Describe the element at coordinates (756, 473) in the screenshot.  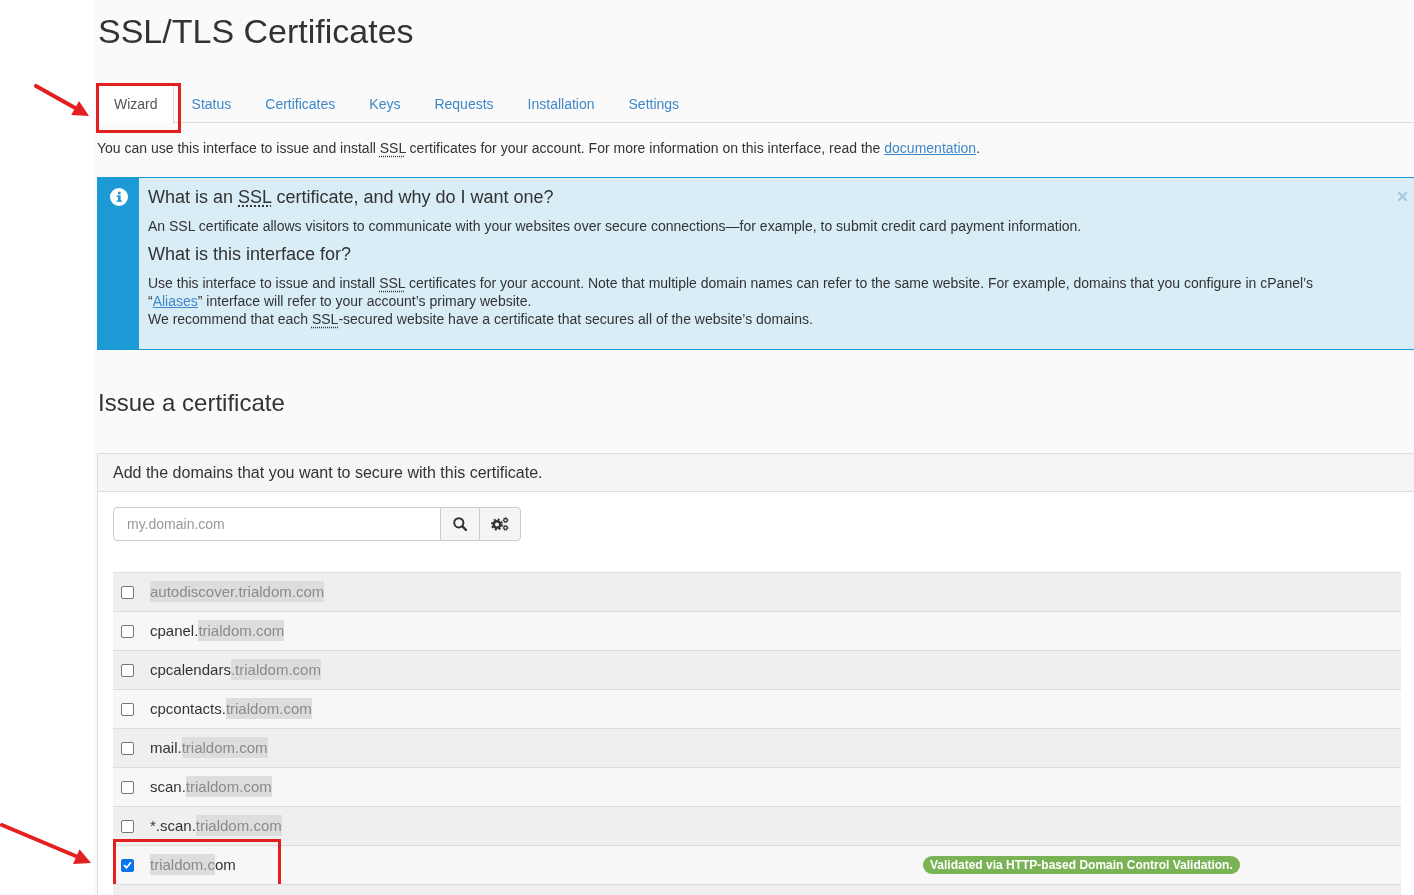
I see `panel-header: Add the domains that you want to secure with this certificate.` at that location.